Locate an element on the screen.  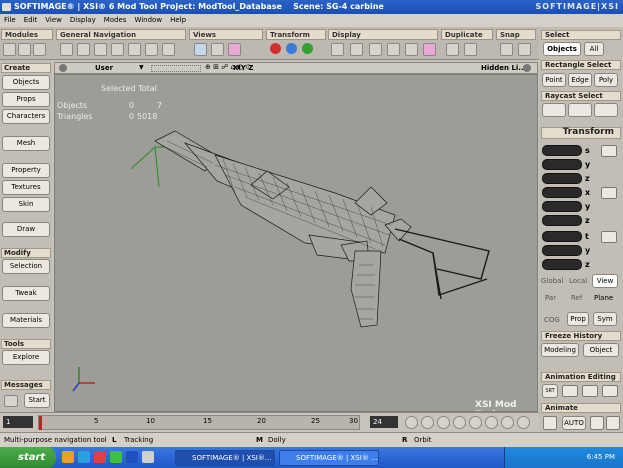
objects-button: Objects is located at coordinates (26, 82).